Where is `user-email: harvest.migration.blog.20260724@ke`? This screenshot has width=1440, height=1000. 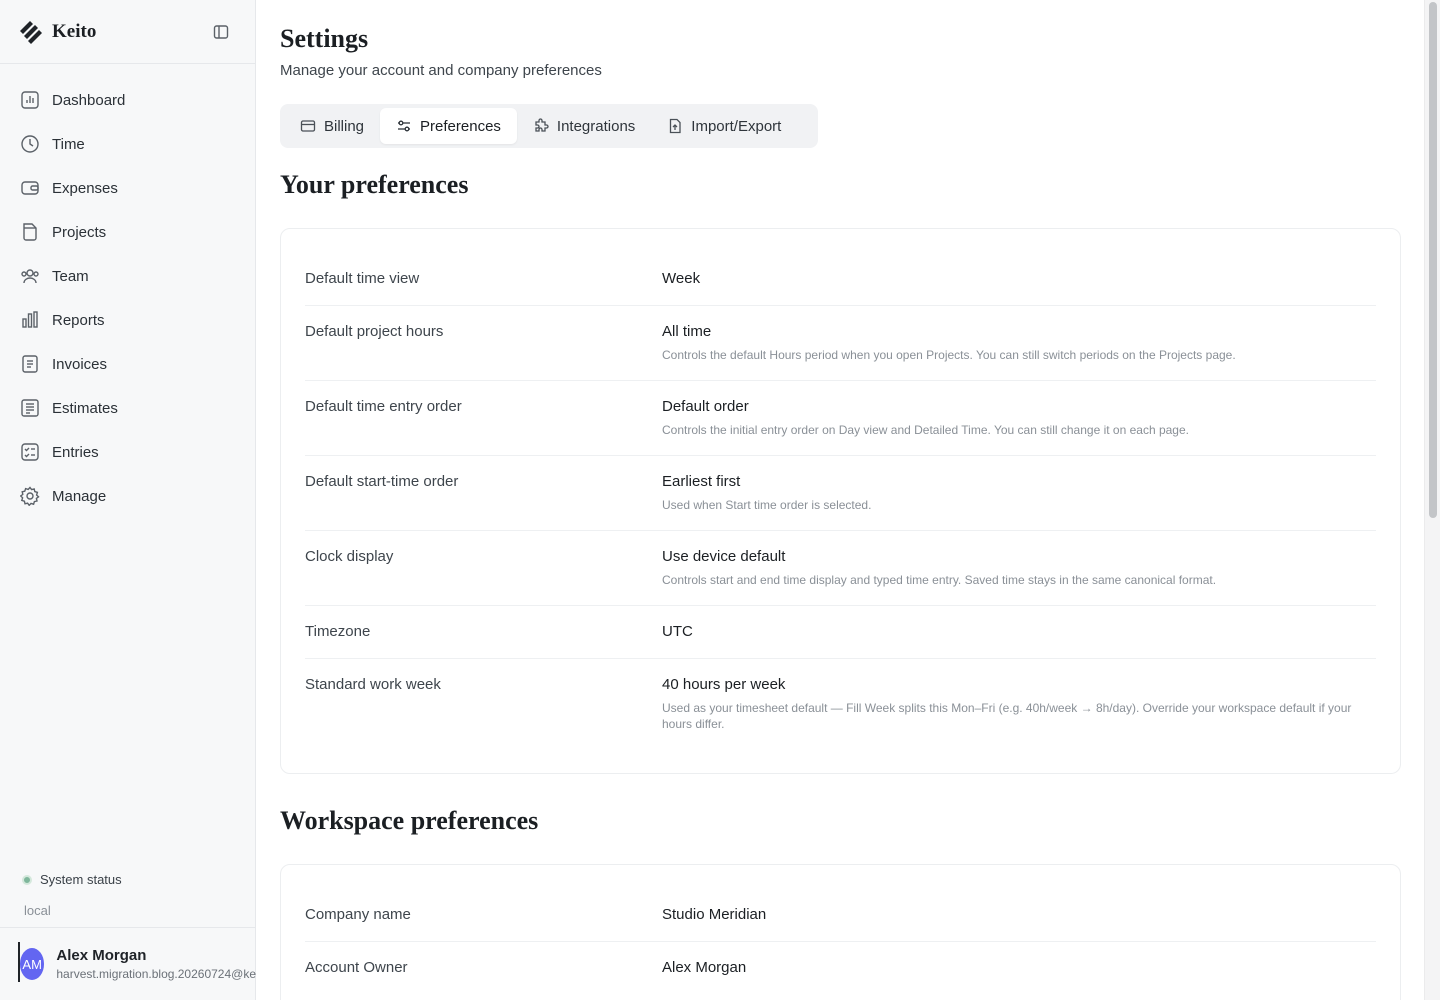
user-email: harvest.migration.blog.20260724@ke is located at coordinates (156, 974).